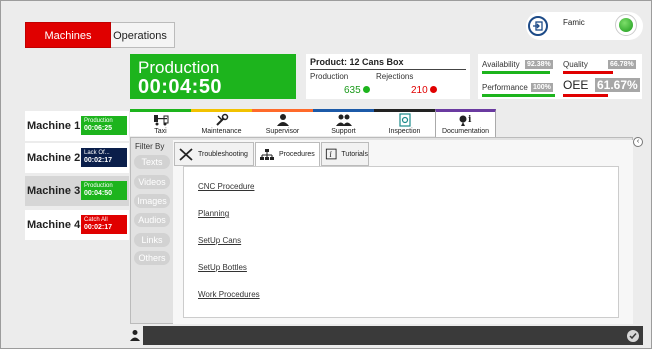 Image resolution: width=652 pixels, height=349 pixels. Describe the element at coordinates (152, 220) in the screenshot. I see `filter-audios: Audios` at that location.